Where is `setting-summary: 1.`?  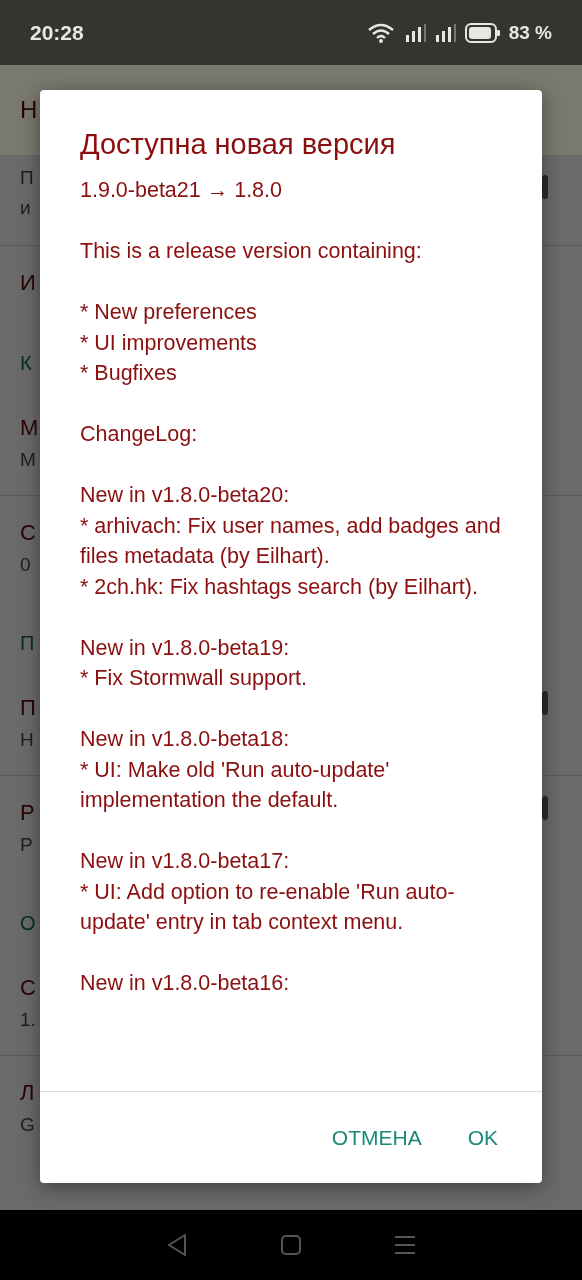 setting-summary: 1. is located at coordinates (28, 1020).